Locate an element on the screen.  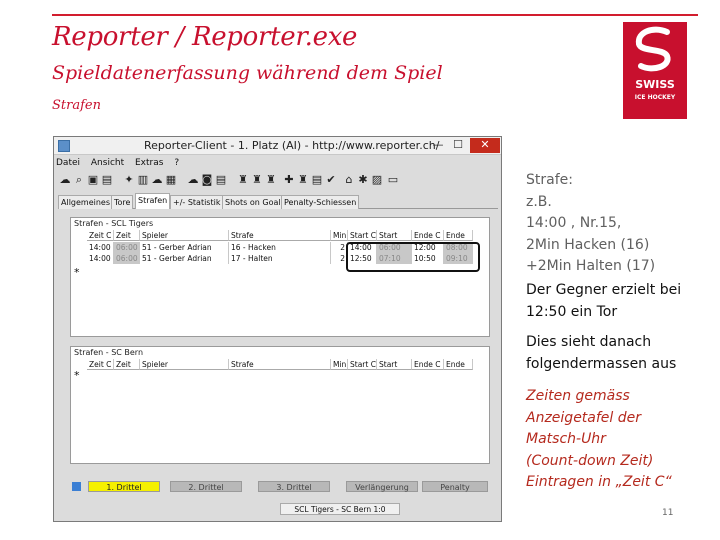
home-lineup-icon: ♜ is located at coordinates (257, 180).